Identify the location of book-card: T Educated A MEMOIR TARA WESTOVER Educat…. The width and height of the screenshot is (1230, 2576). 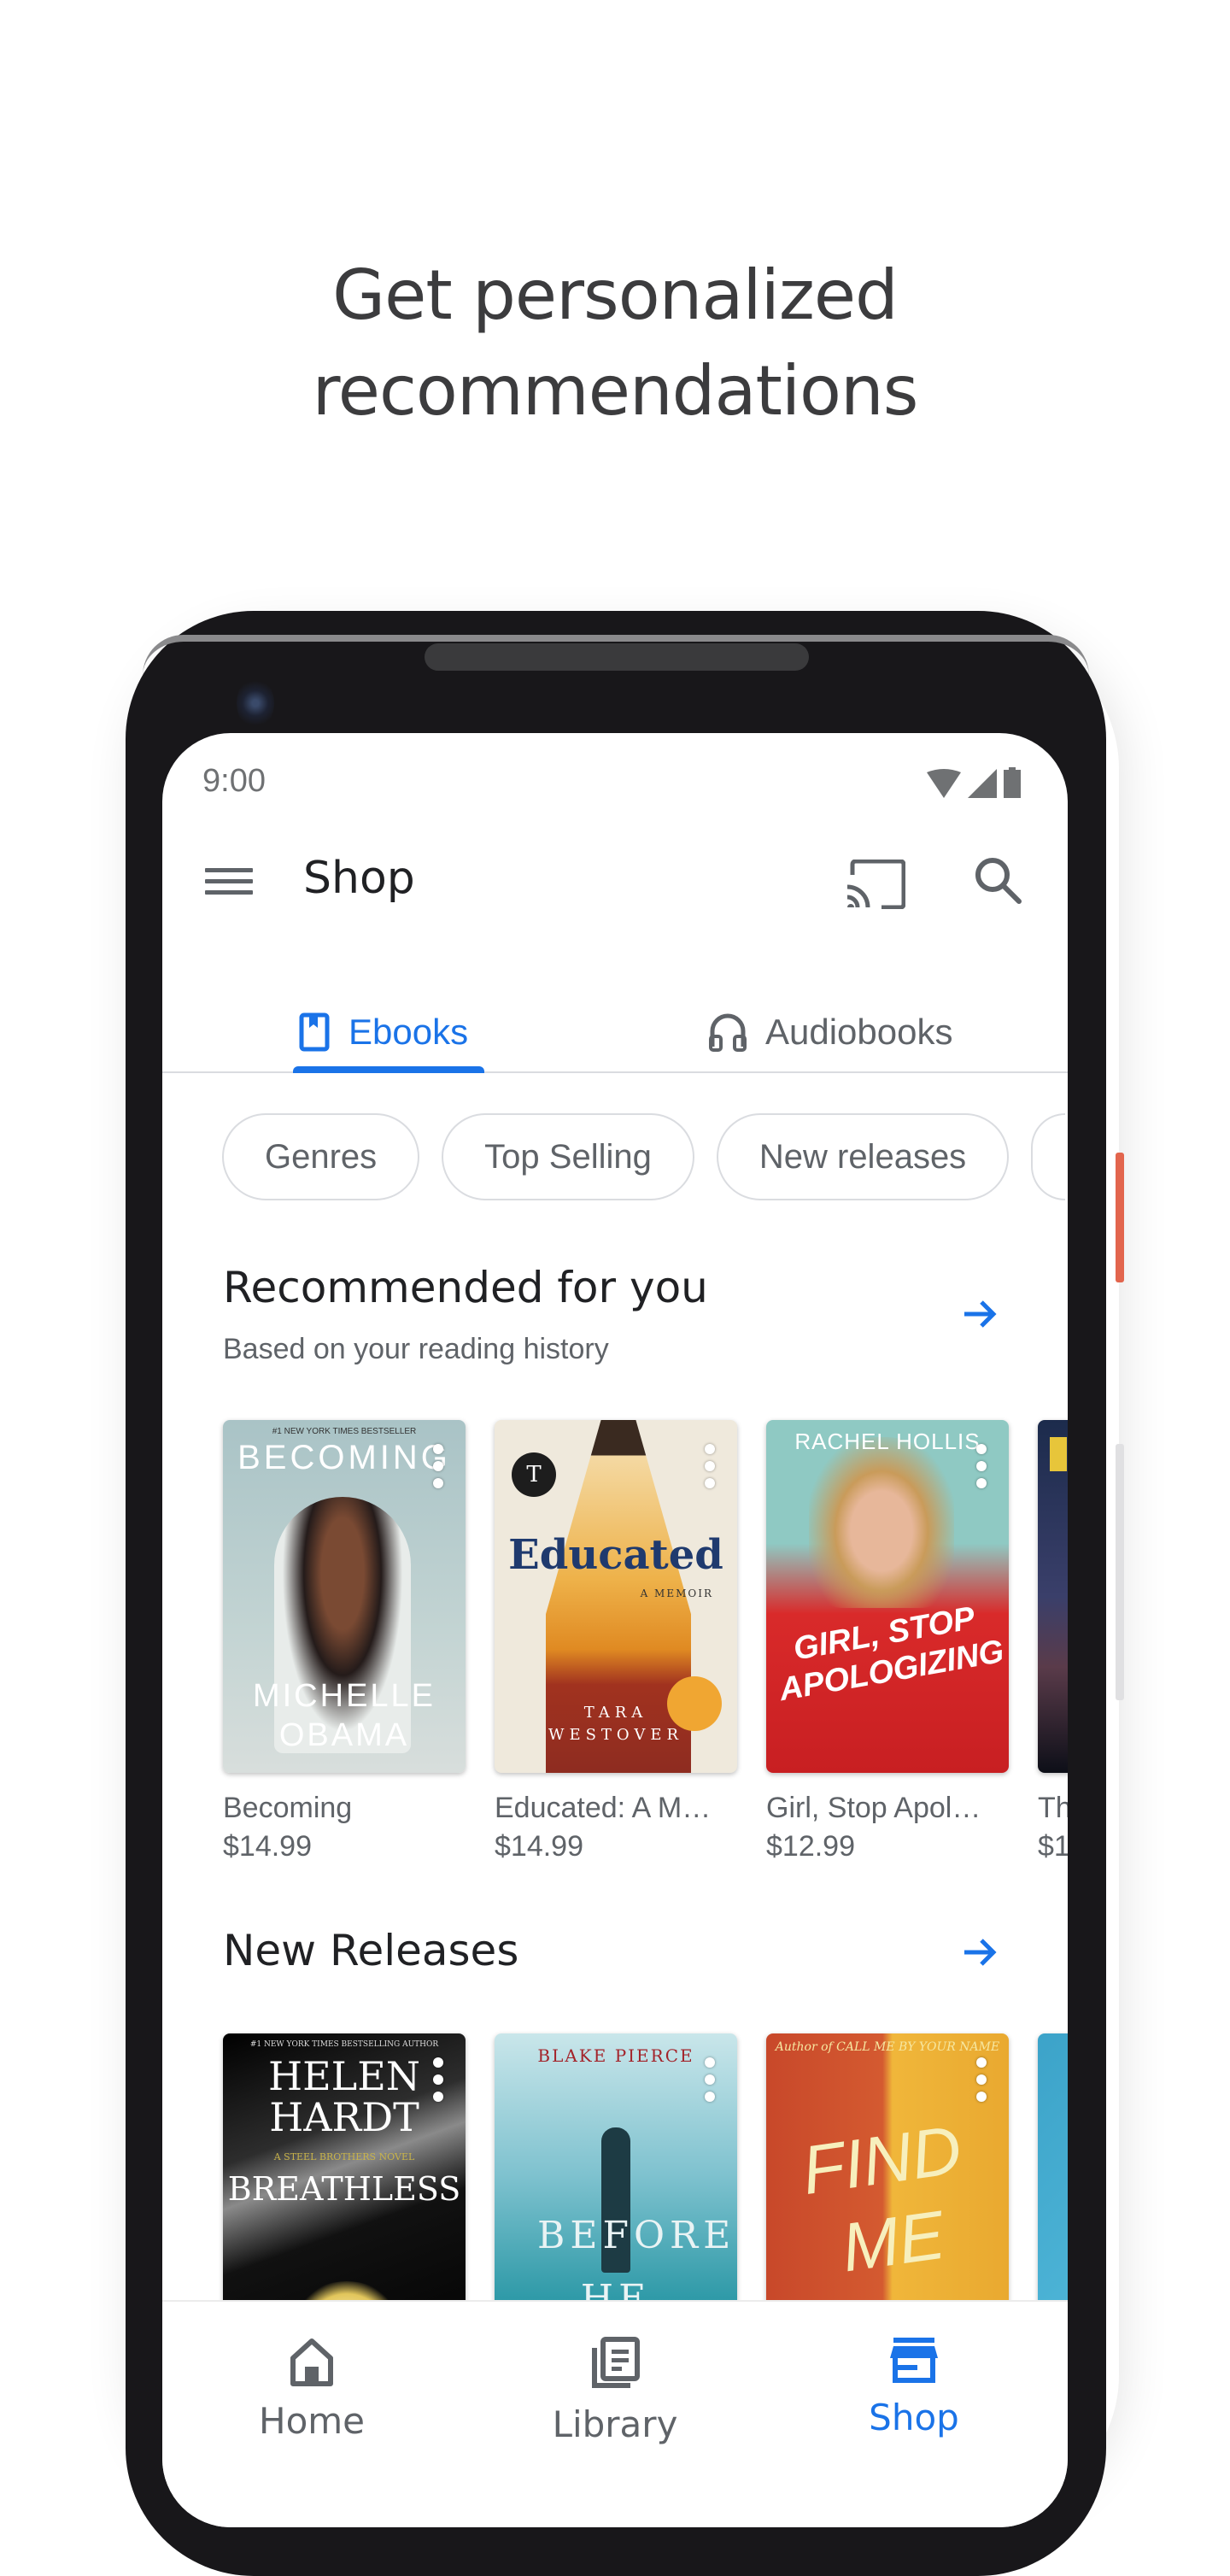
(616, 1641).